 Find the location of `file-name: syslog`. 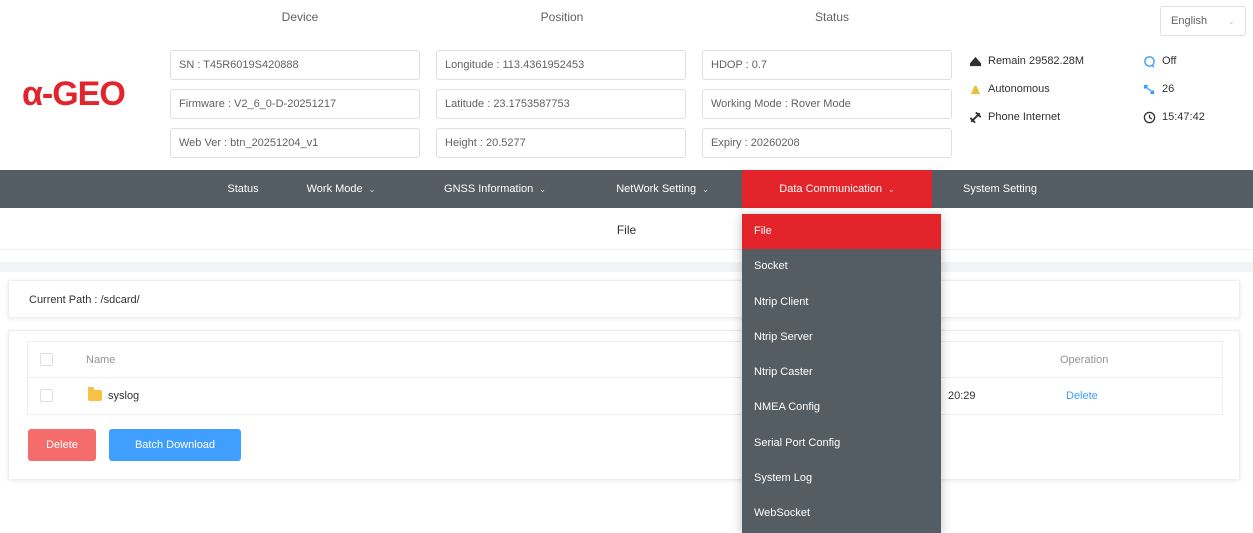

file-name: syslog is located at coordinates (123, 396).